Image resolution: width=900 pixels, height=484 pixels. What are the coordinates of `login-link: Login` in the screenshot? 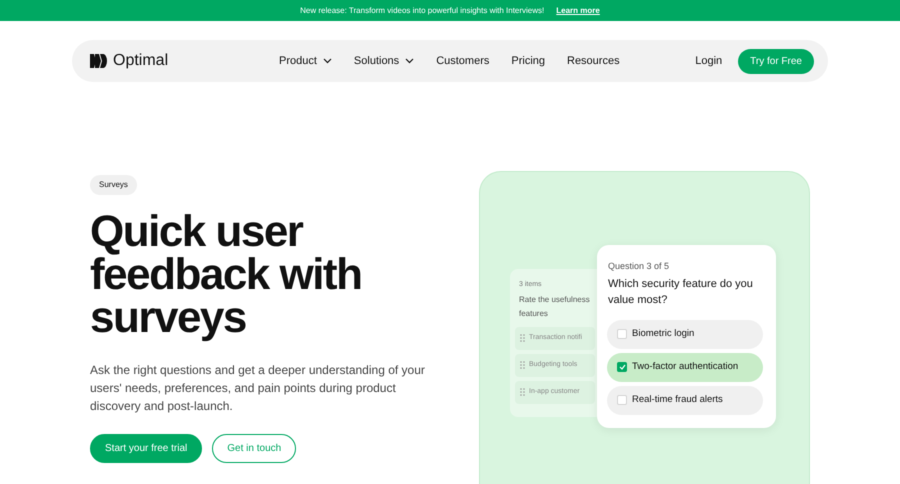 It's located at (708, 61).